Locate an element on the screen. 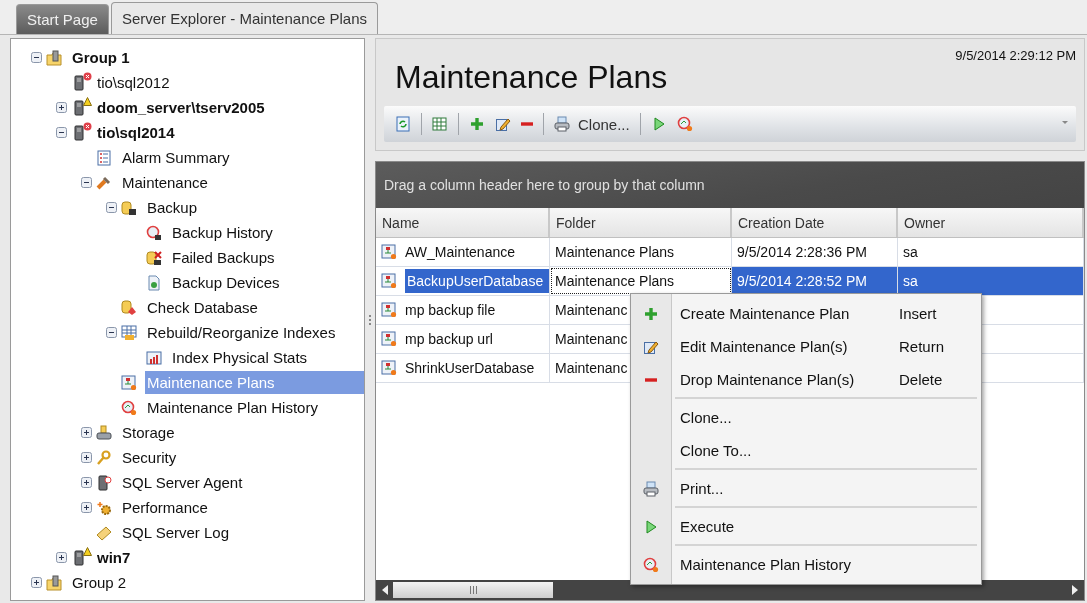 The image size is (1087, 603). document-icon is located at coordinates (154, 282).